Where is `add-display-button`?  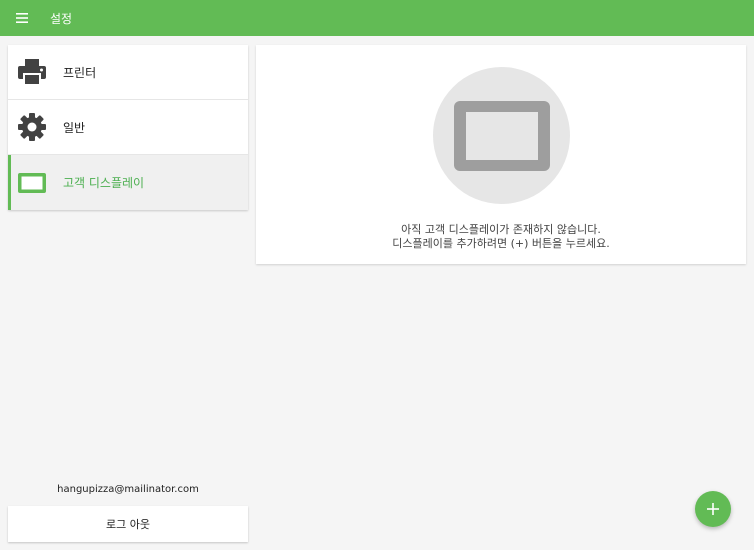
add-display-button is located at coordinates (713, 509).